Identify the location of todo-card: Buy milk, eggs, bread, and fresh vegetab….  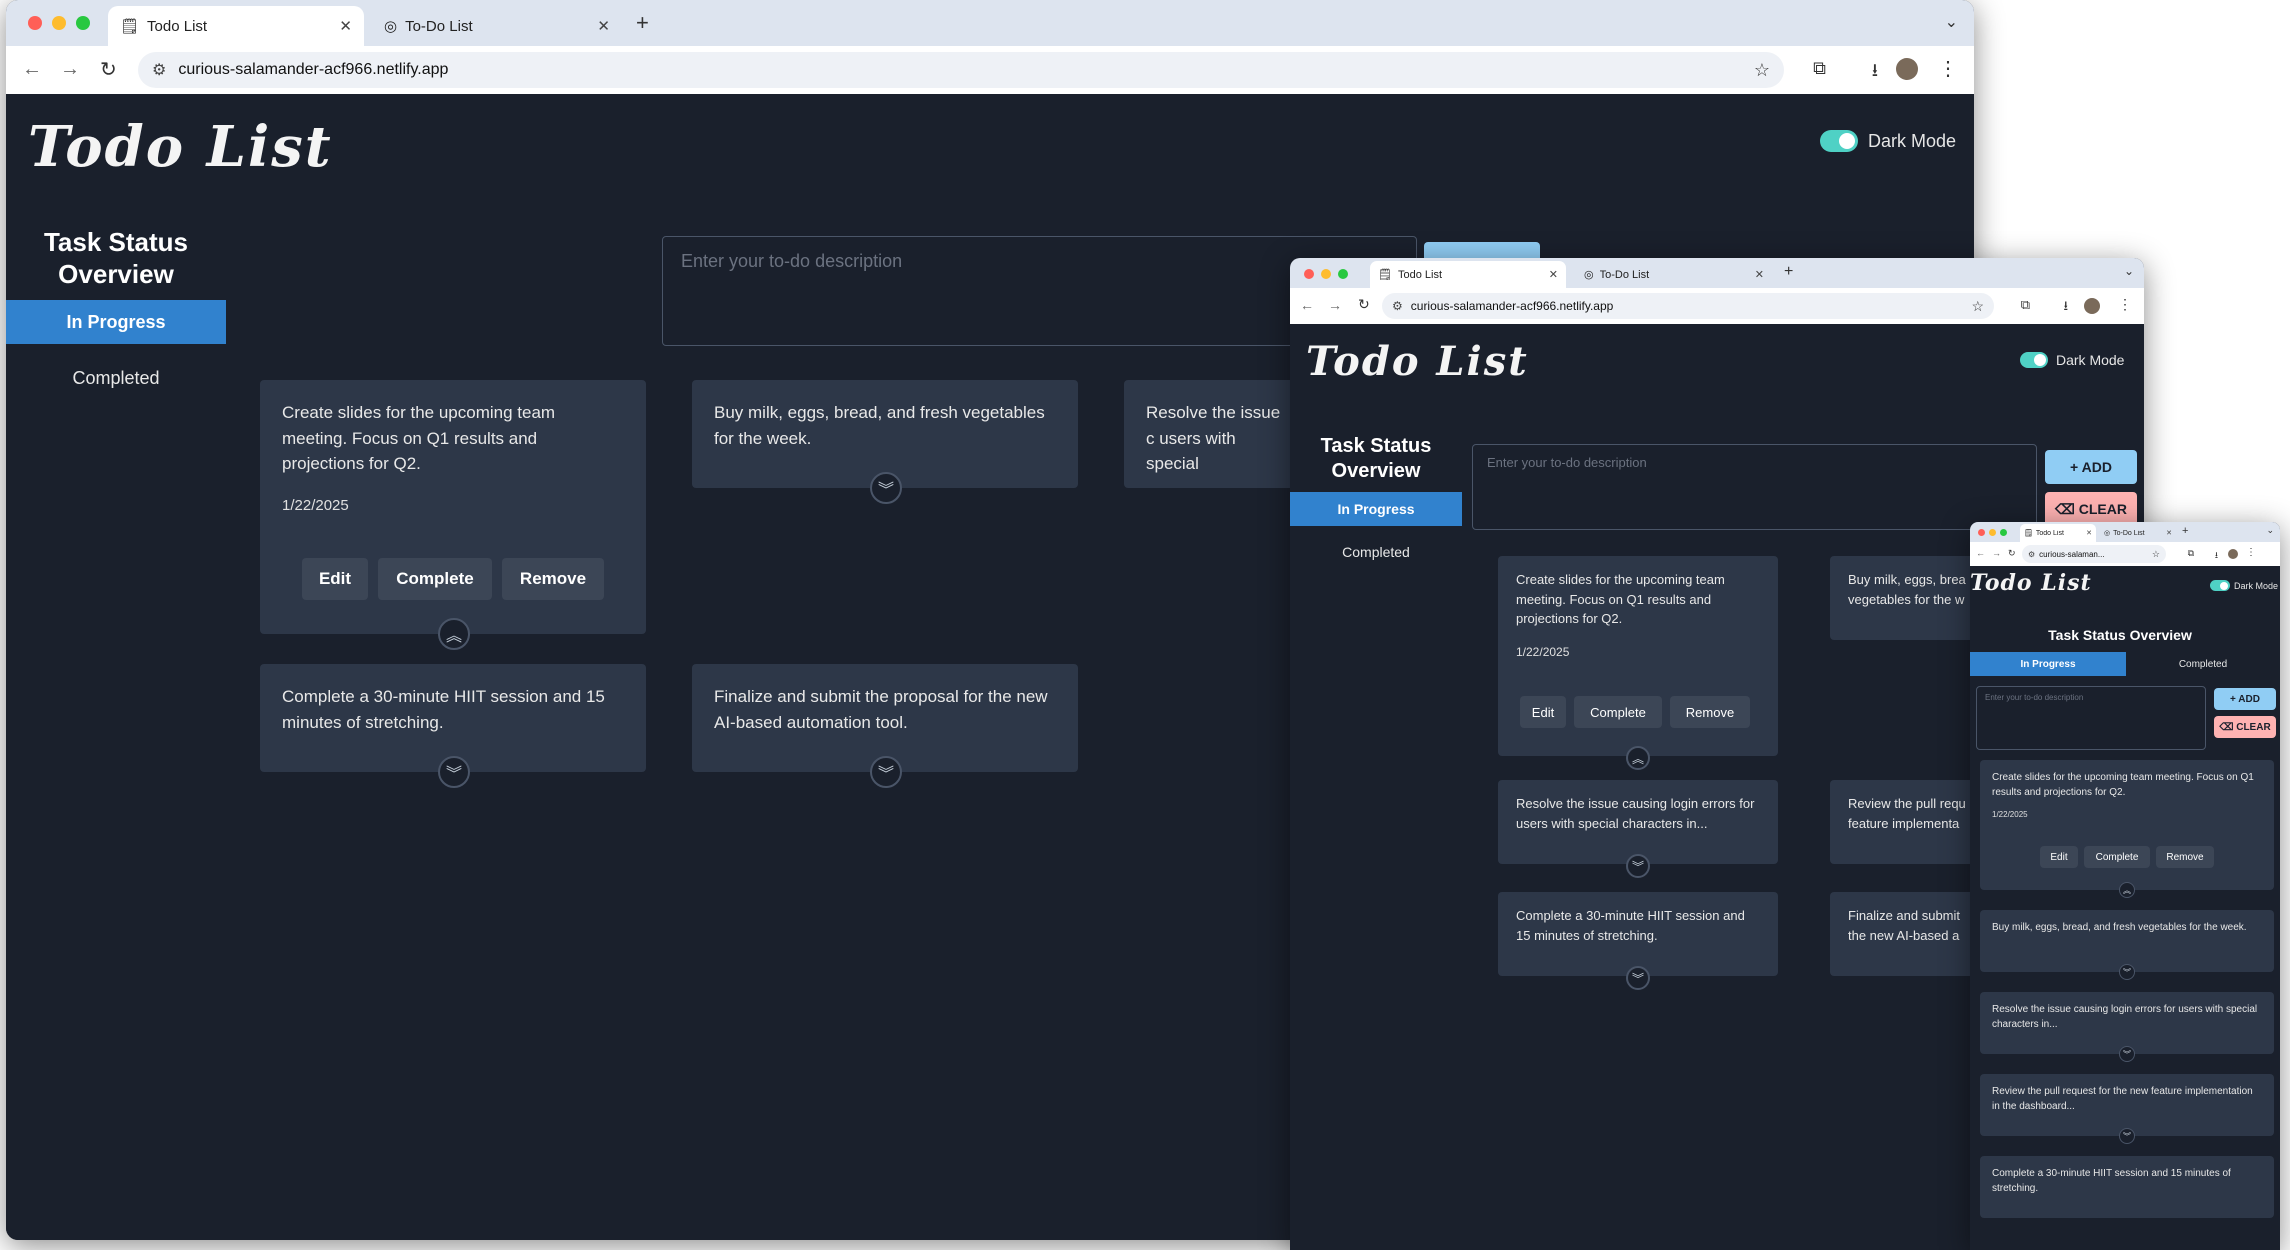
(2127, 941).